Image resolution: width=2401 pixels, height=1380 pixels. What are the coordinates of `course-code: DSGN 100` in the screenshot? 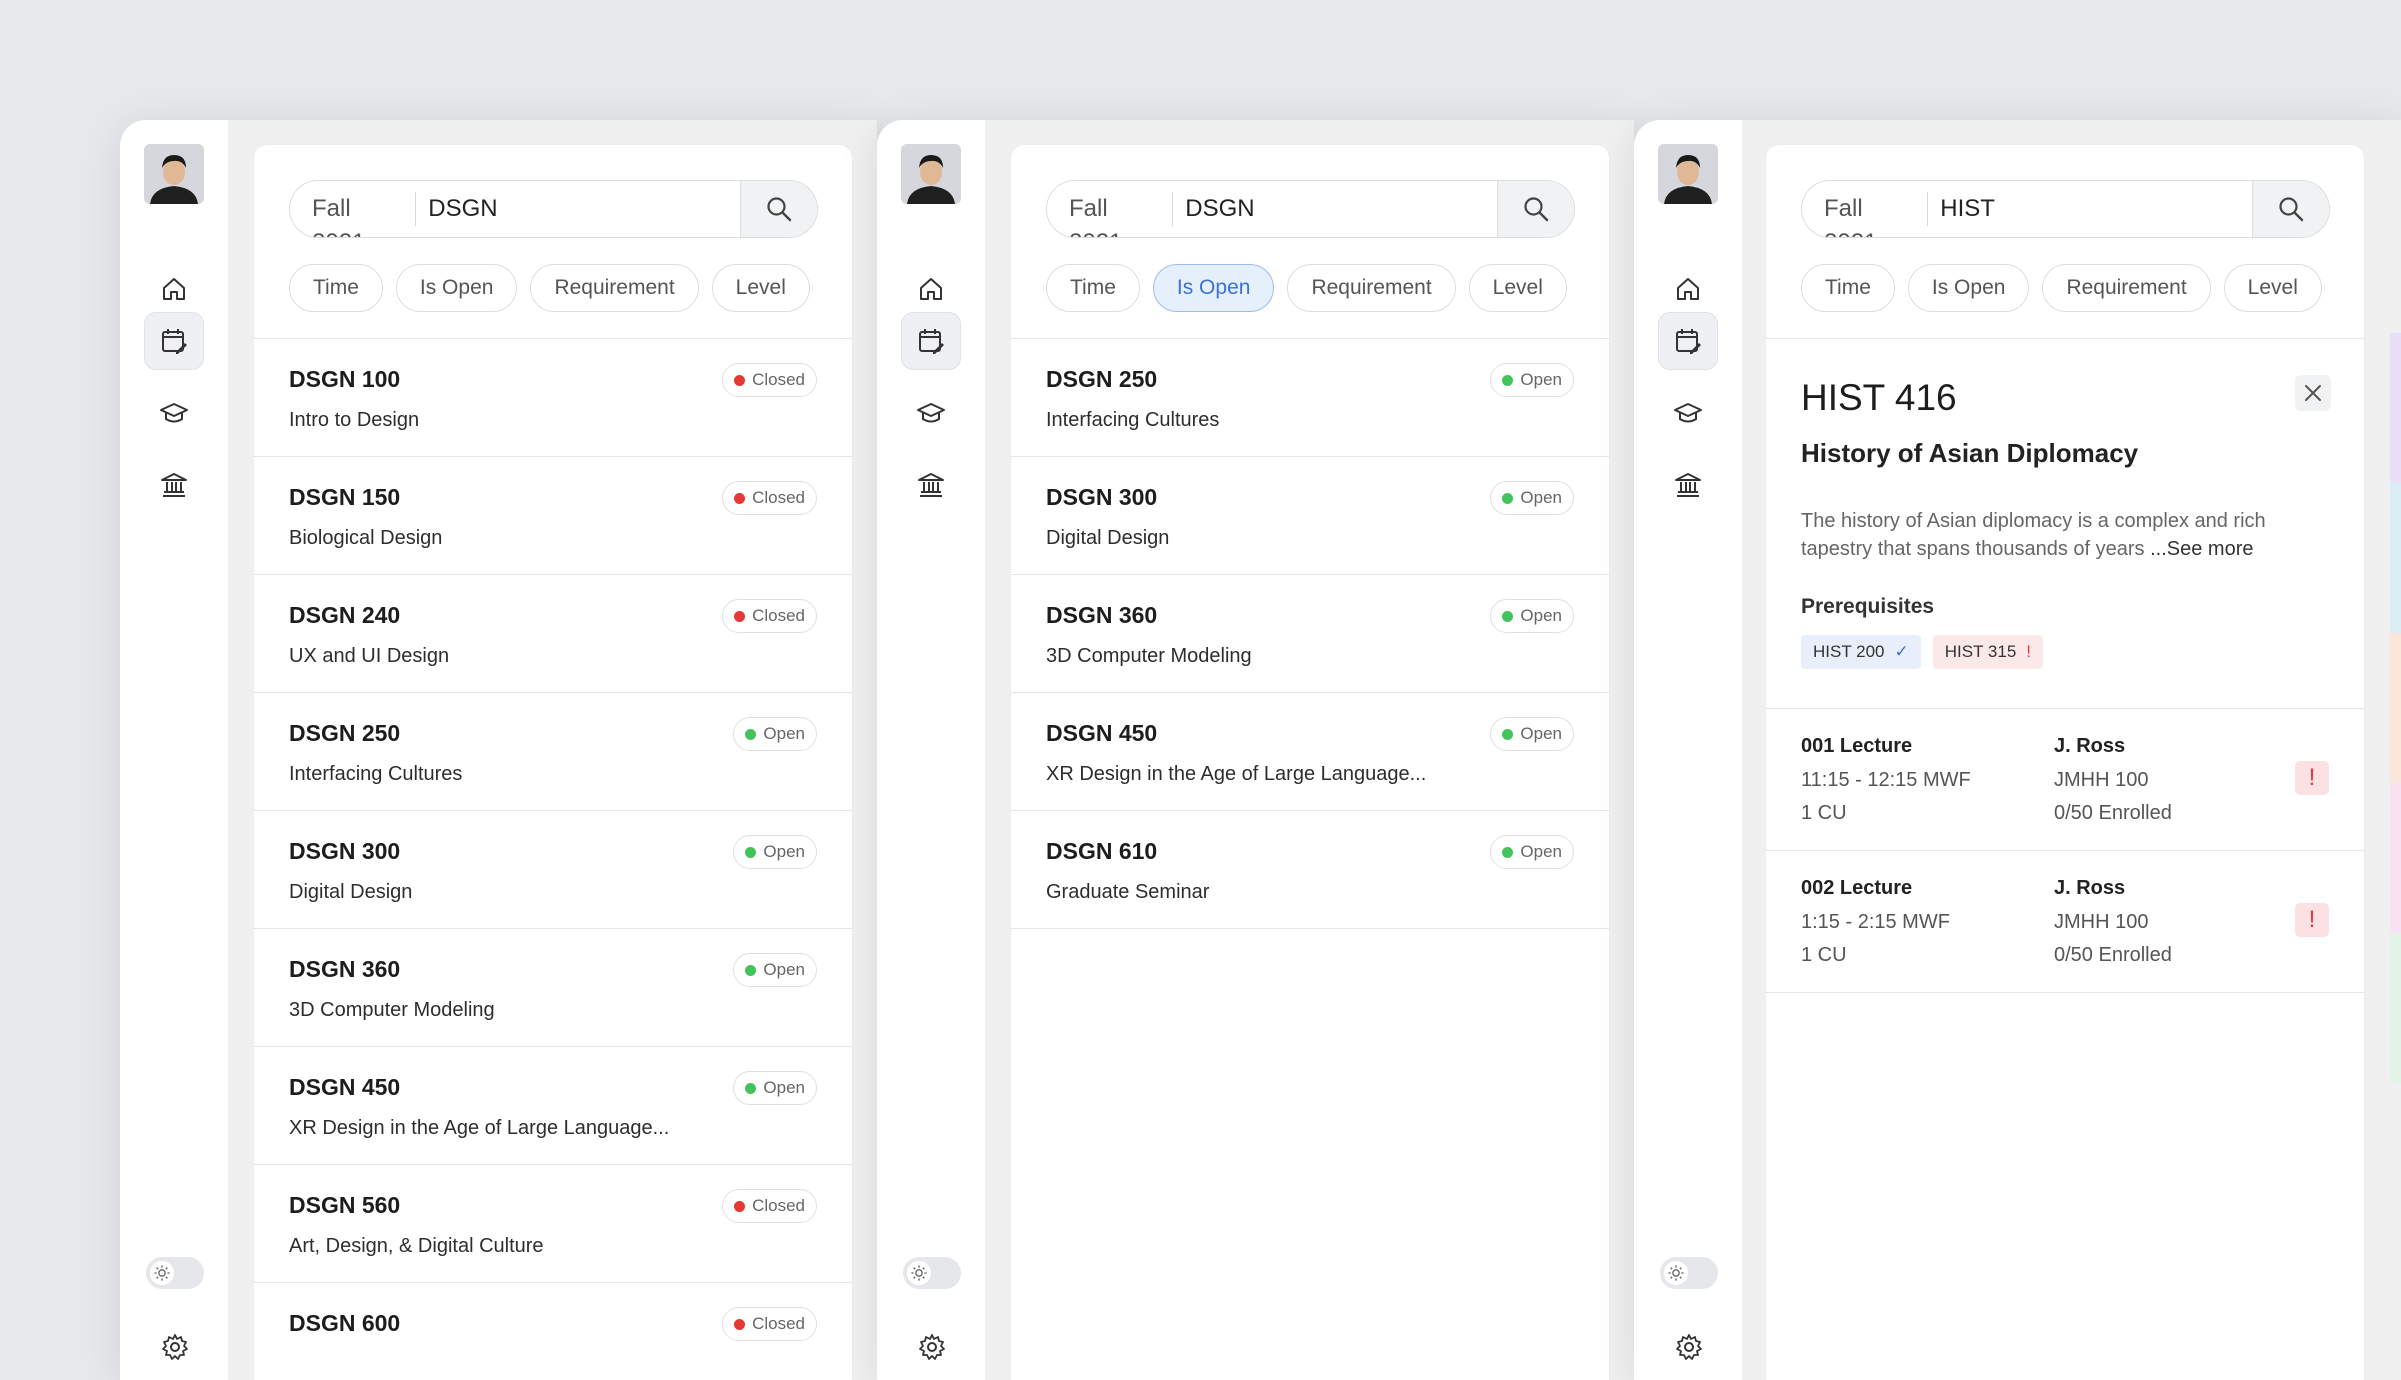 It's located at (345, 379).